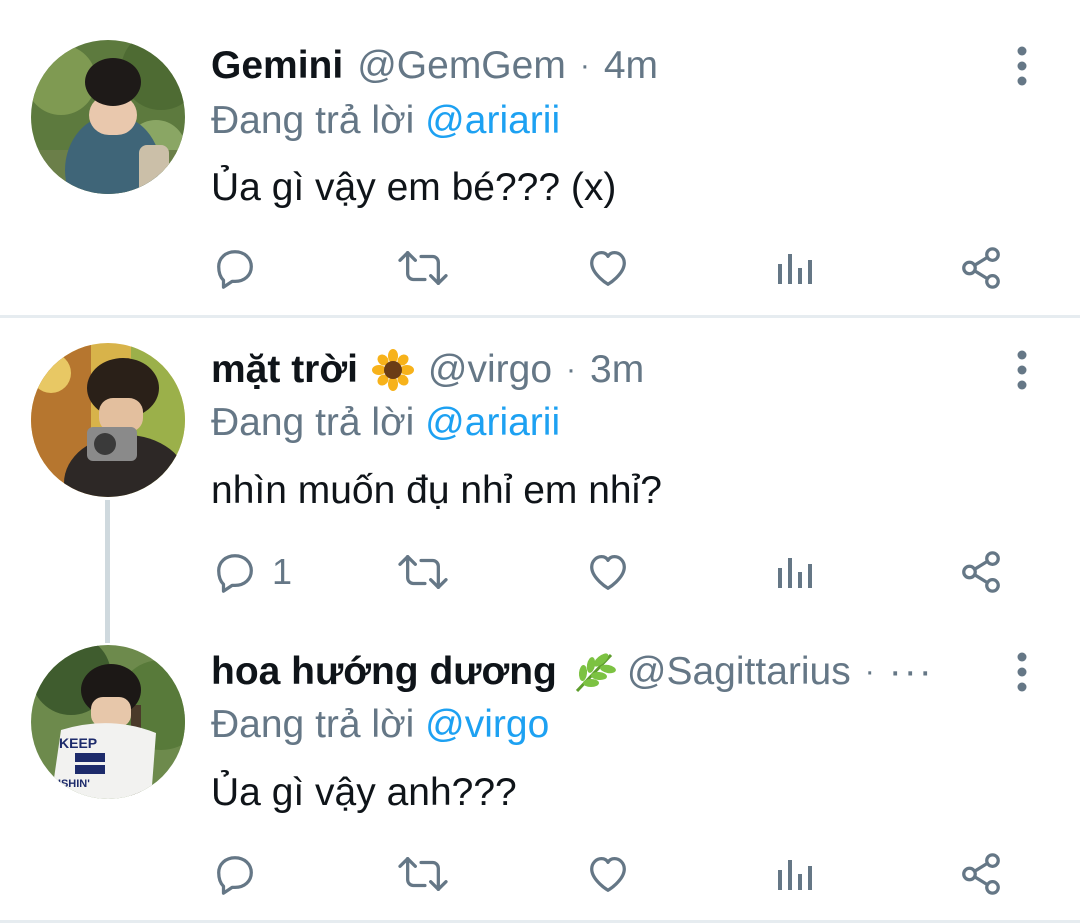  I want to click on truncated-timestamp: ···, so click(911, 671).